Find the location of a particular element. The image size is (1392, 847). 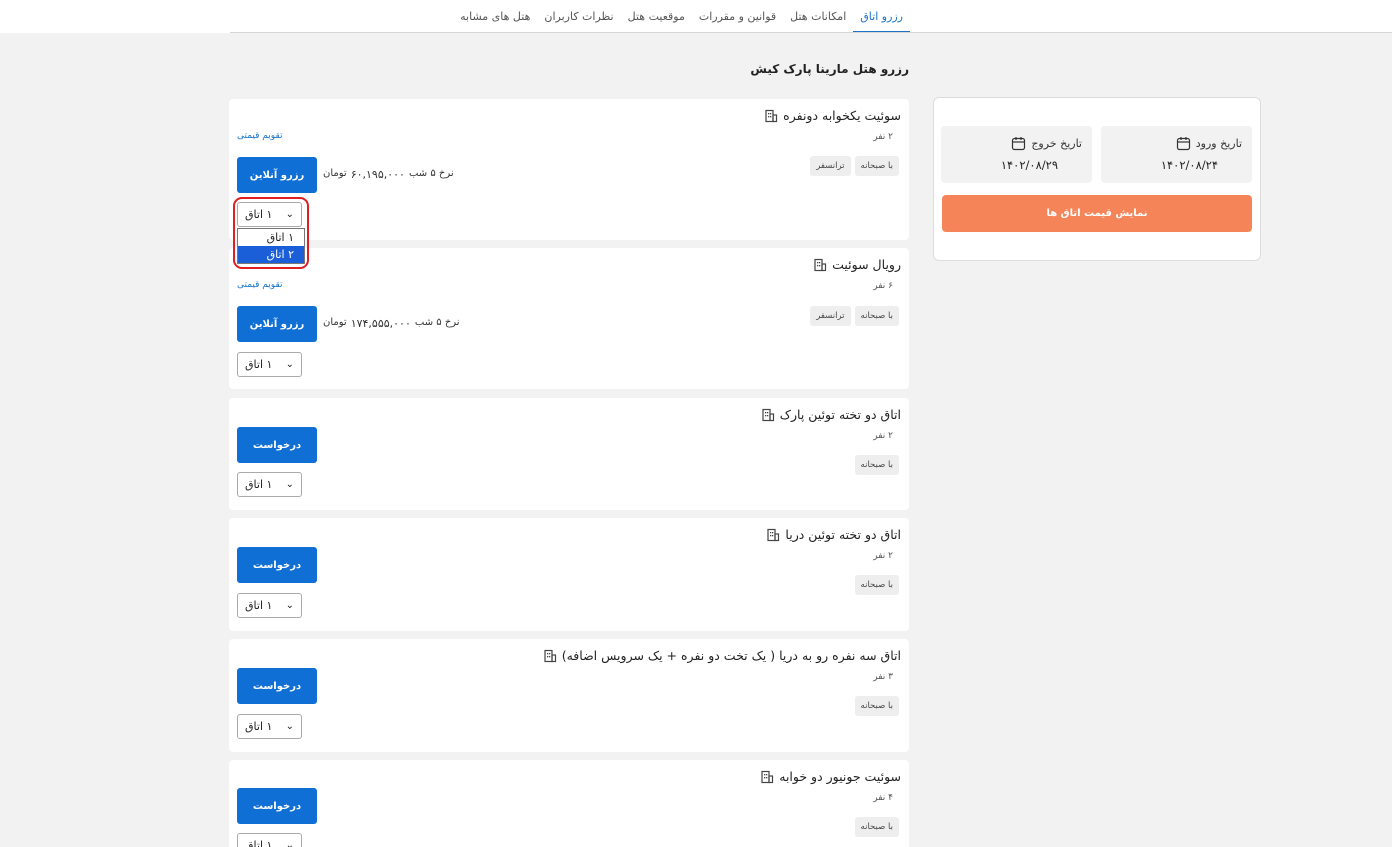

room-capacity: ۴ نفر is located at coordinates (883, 798).